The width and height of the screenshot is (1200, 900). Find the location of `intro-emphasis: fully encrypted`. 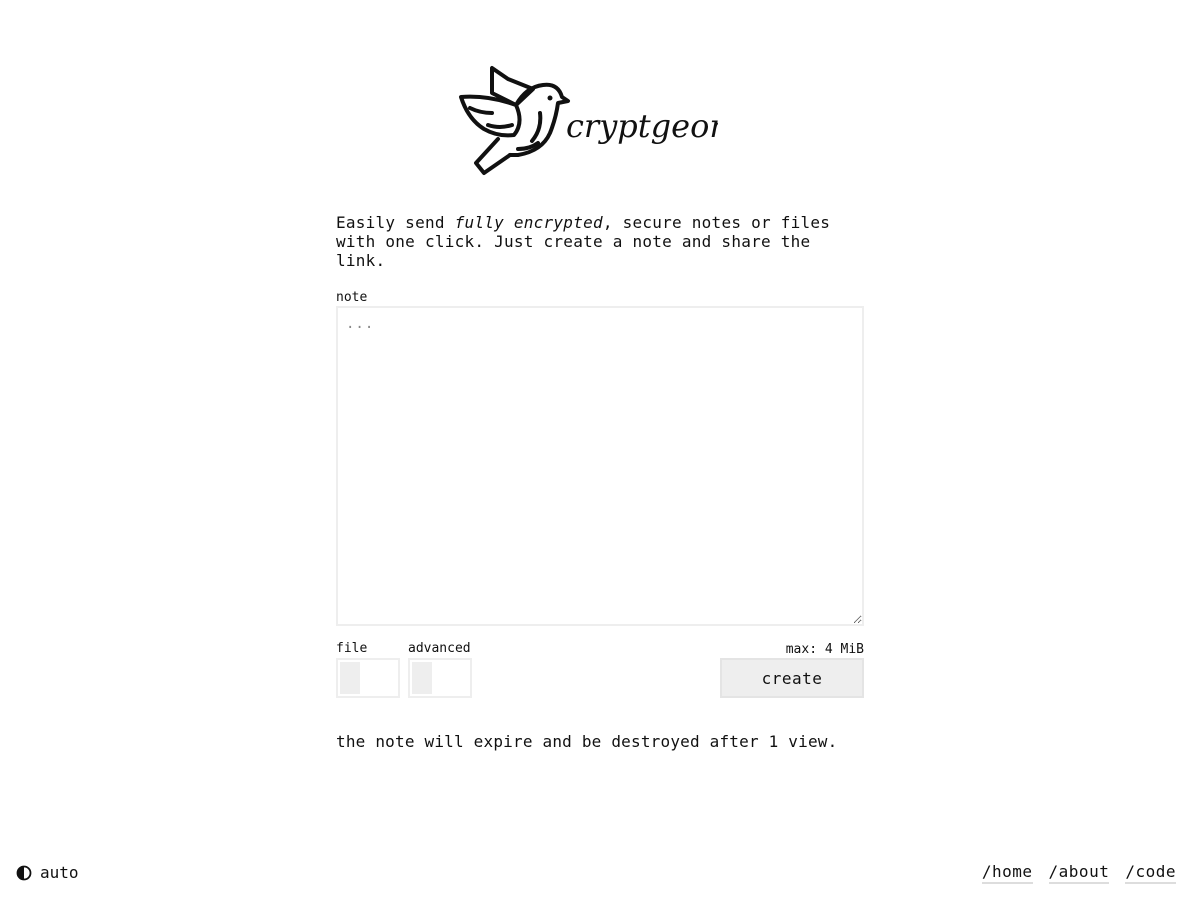

intro-emphasis: fully encrypted is located at coordinates (528, 222).